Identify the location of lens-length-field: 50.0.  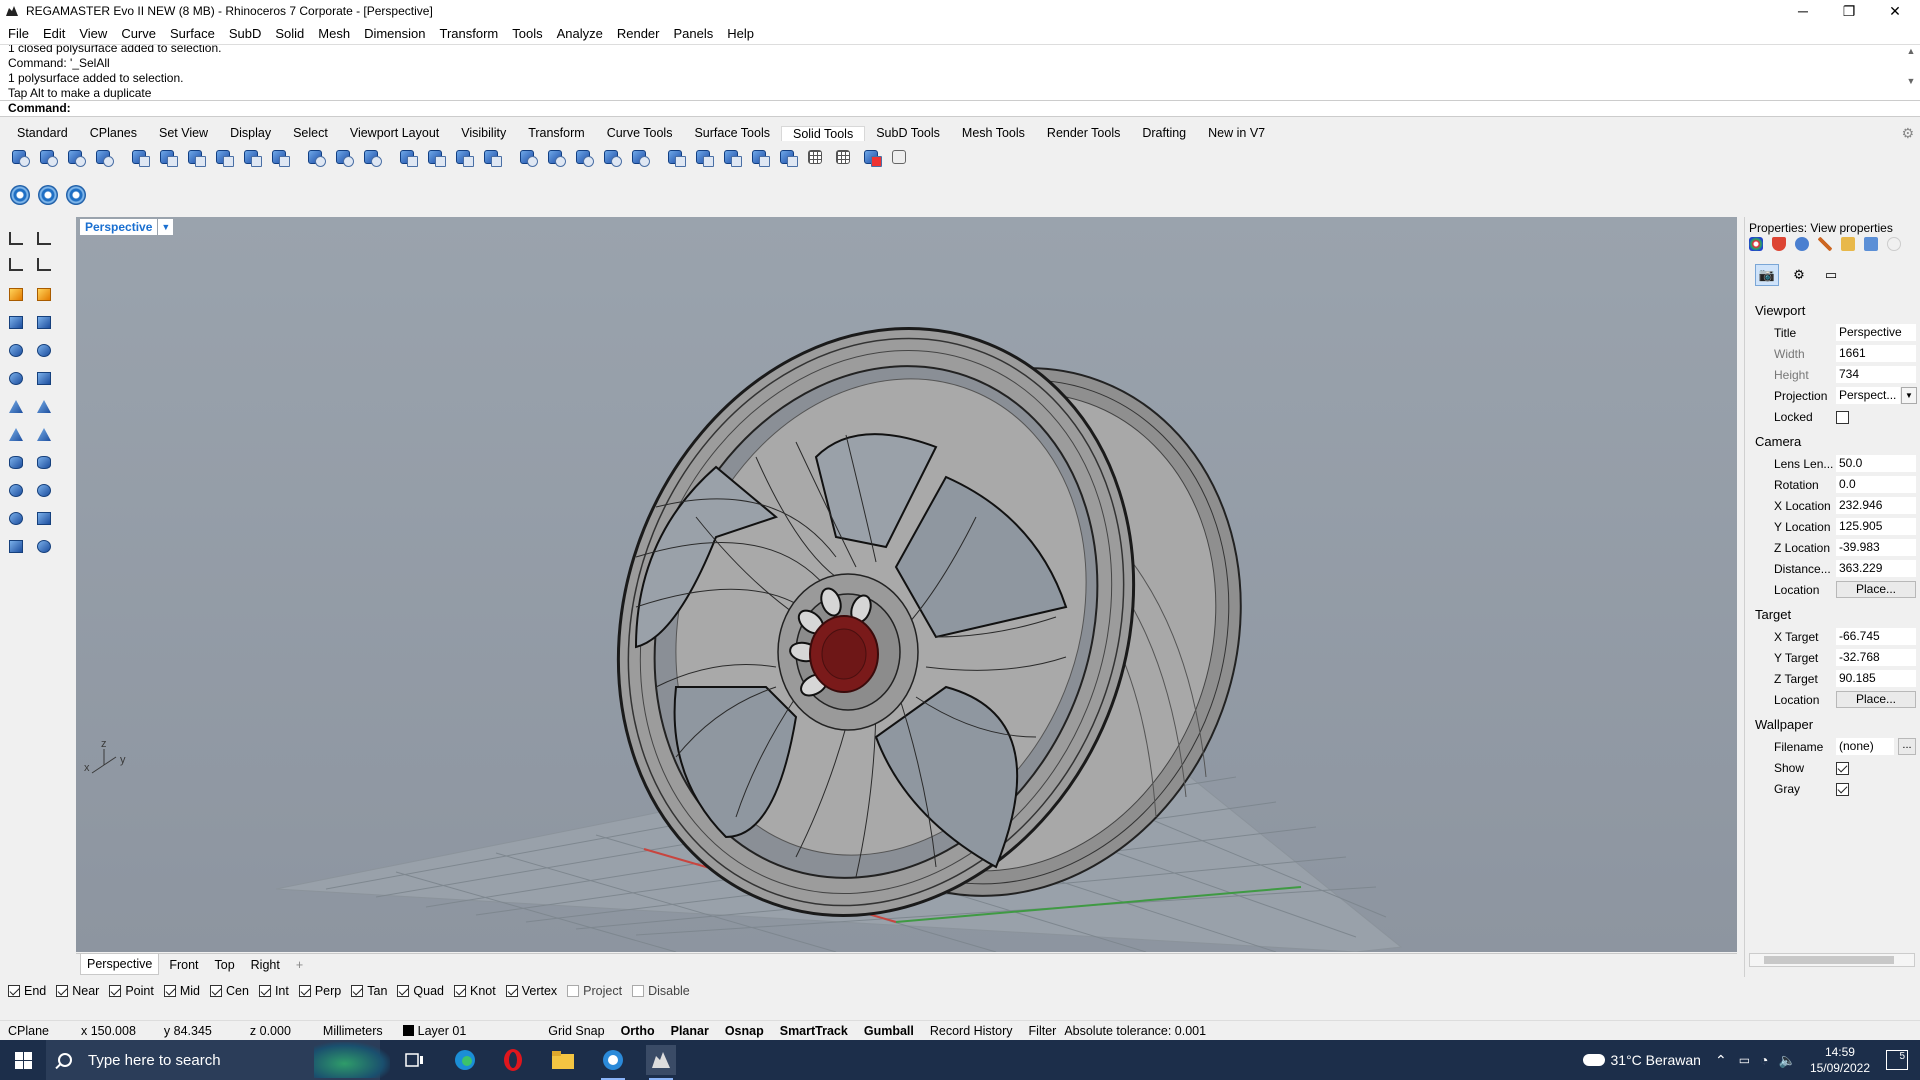
(1876, 463).